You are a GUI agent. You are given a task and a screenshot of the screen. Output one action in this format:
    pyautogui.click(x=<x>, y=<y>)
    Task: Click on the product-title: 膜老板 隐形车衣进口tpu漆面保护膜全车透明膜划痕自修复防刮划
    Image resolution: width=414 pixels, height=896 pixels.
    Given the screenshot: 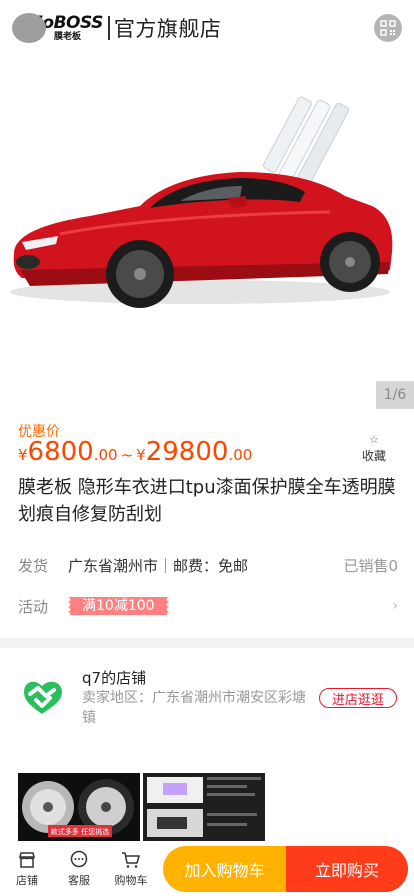 What is the action you would take?
    pyautogui.click(x=207, y=501)
    